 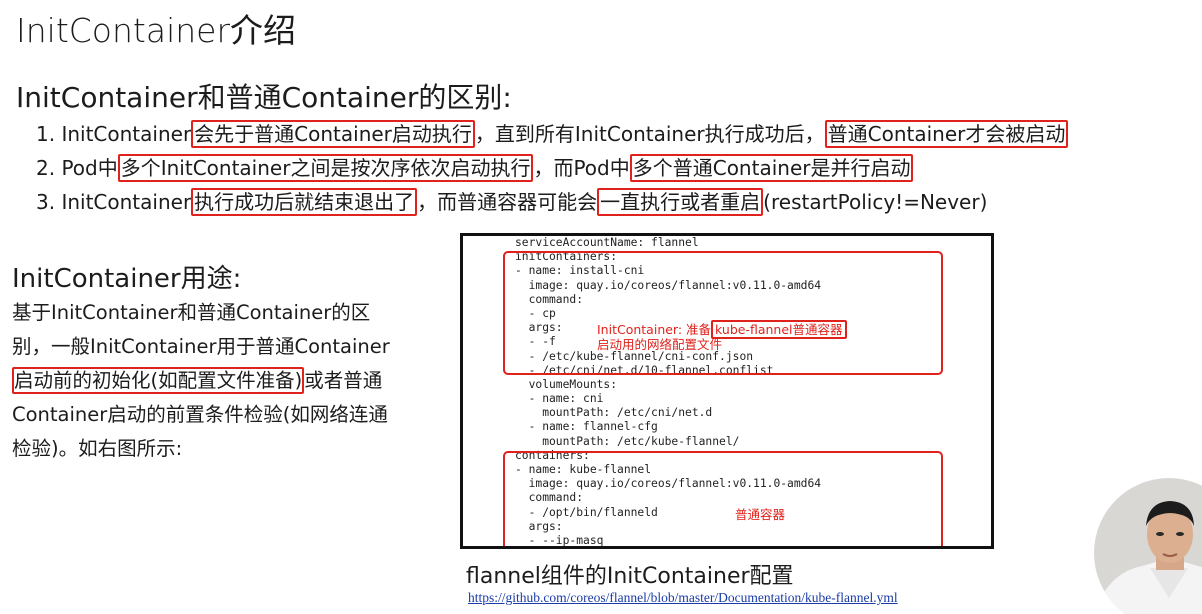 What do you see at coordinates (607, 242) in the screenshot?
I see `code-line: serviceAccountName: flannel` at bounding box center [607, 242].